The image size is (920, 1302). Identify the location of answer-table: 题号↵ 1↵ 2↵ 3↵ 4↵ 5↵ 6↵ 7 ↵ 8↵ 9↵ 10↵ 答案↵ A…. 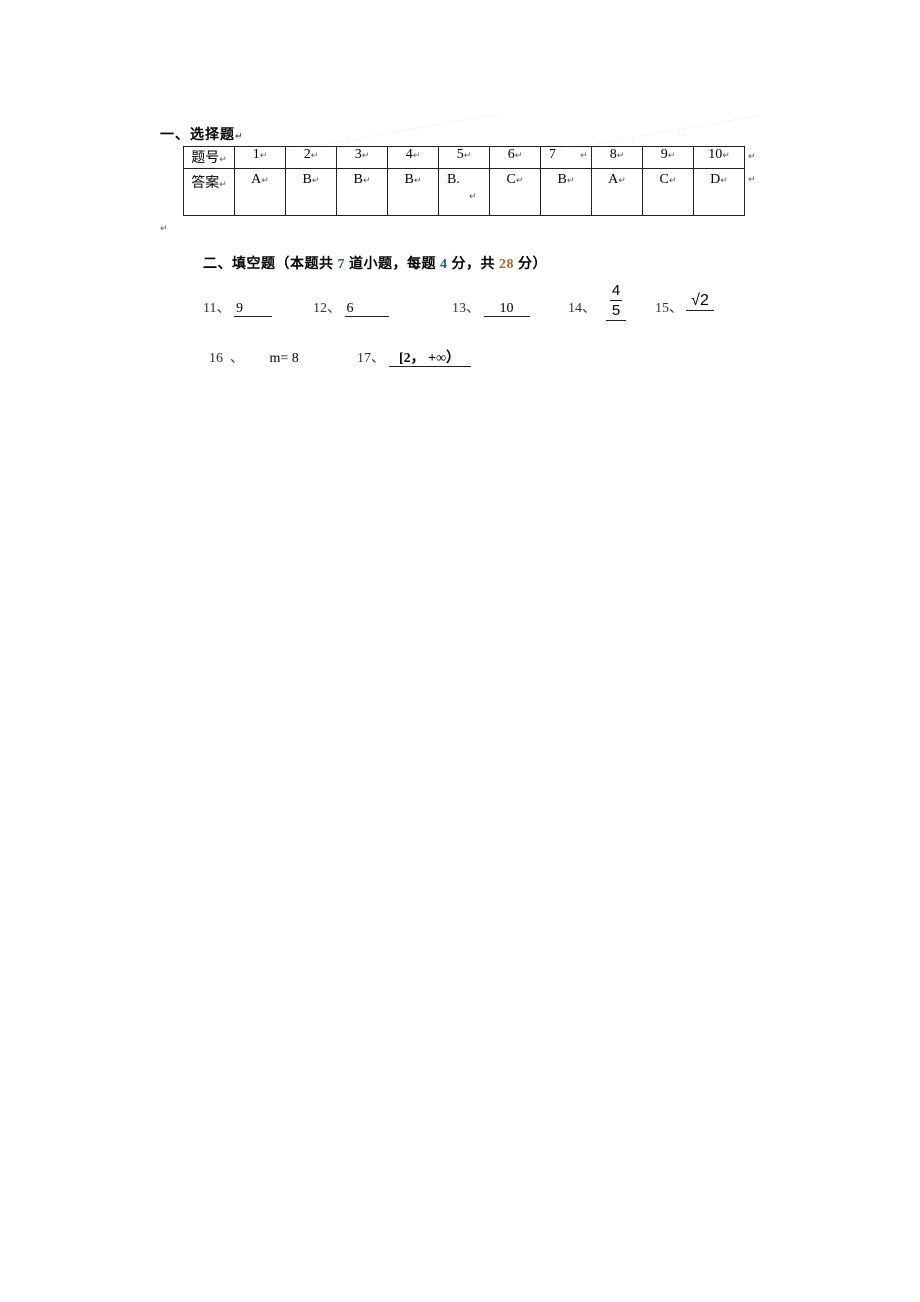
(464, 181).